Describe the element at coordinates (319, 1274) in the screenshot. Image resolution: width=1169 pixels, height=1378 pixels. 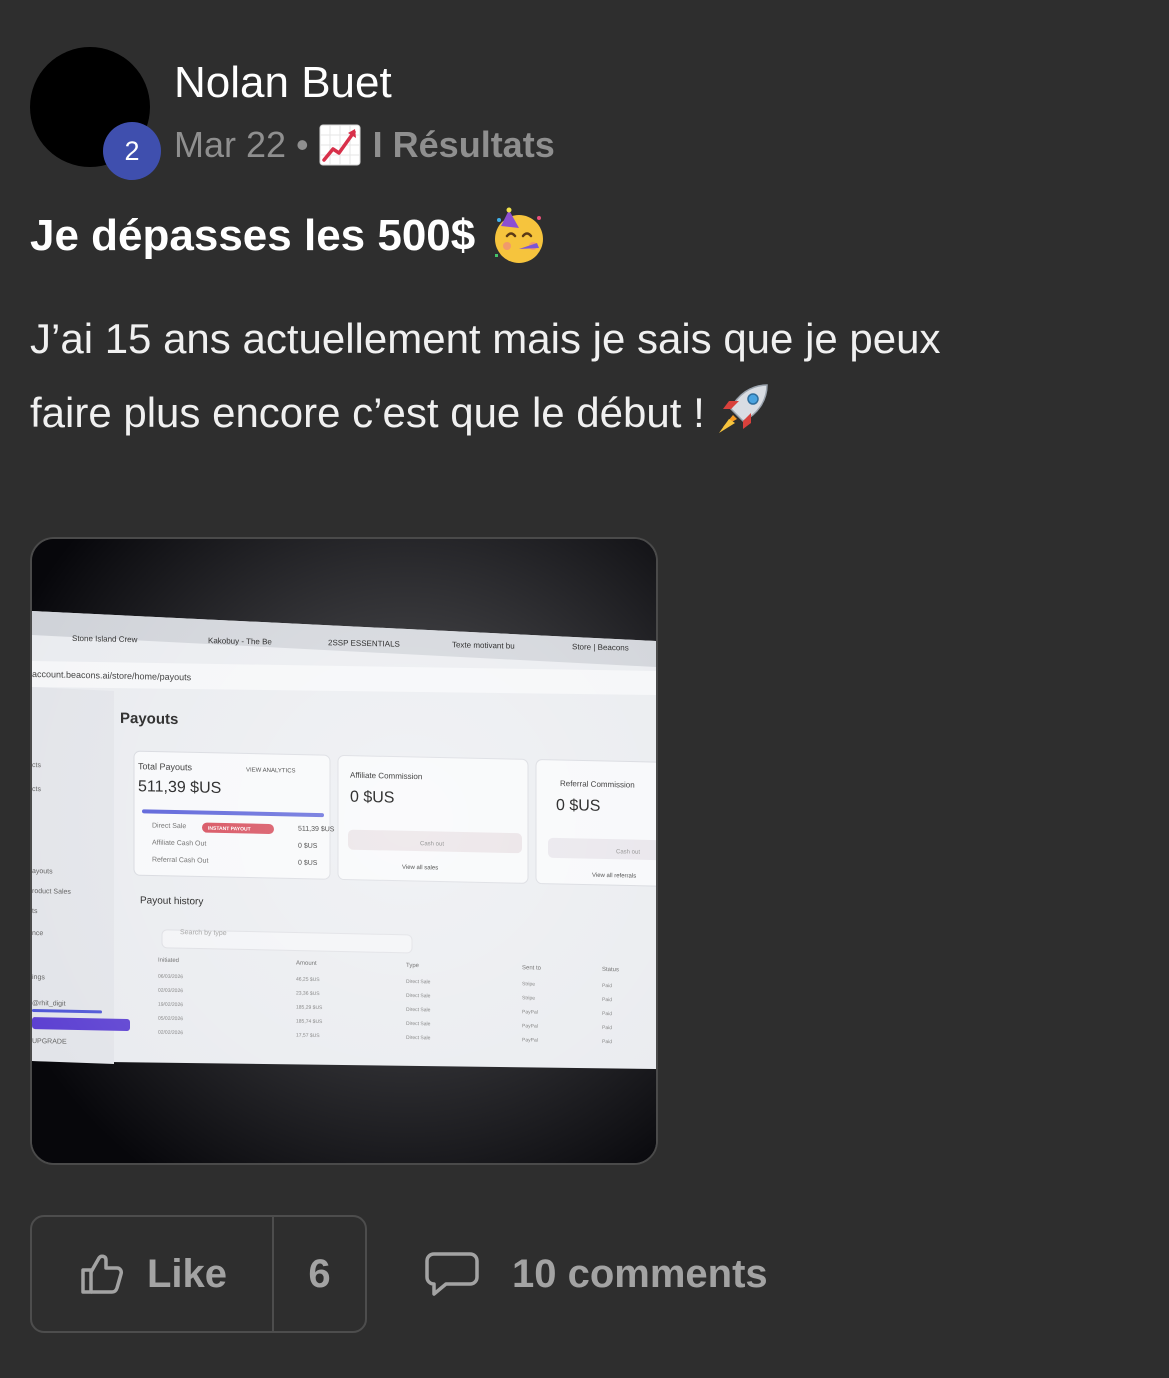
I see `like-count: 6` at that location.